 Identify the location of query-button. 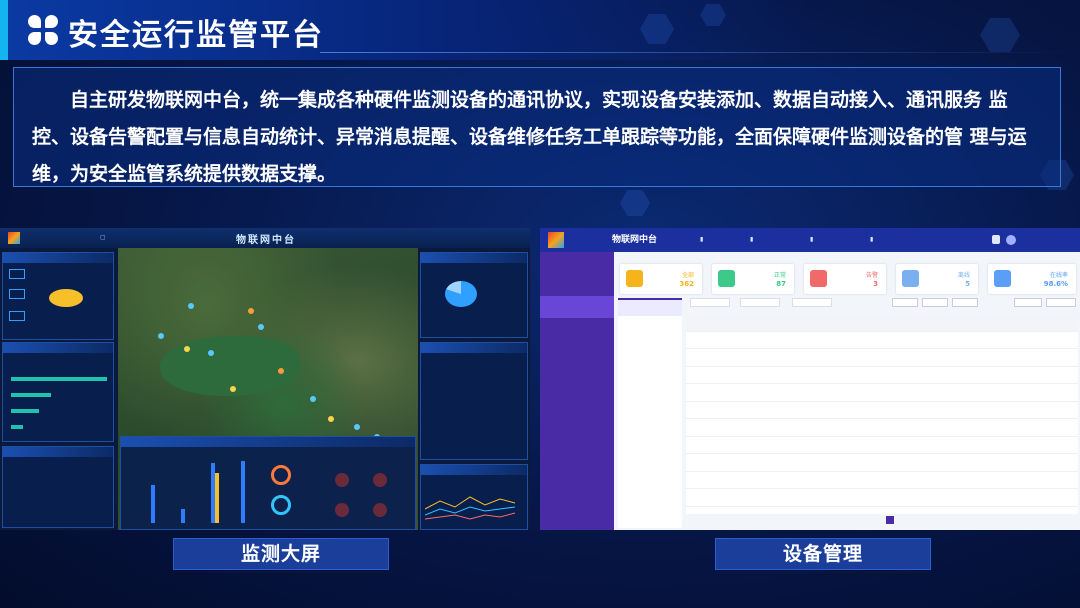
(905, 302).